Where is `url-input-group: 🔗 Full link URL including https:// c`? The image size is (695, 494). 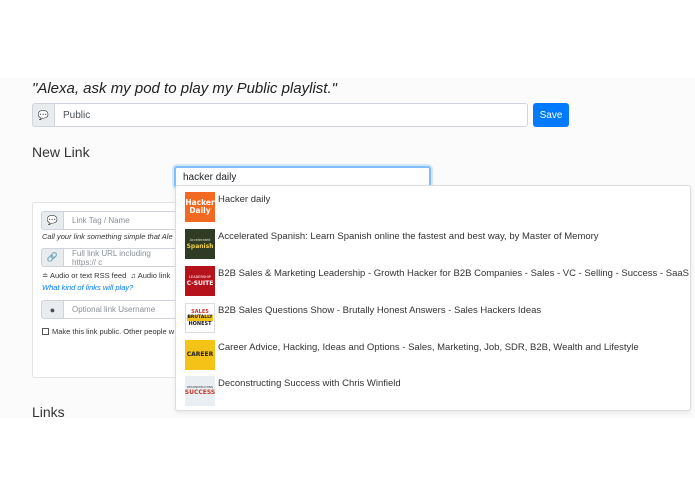 url-input-group: 🔗 Full link URL including https:// c is located at coordinates (111, 257).